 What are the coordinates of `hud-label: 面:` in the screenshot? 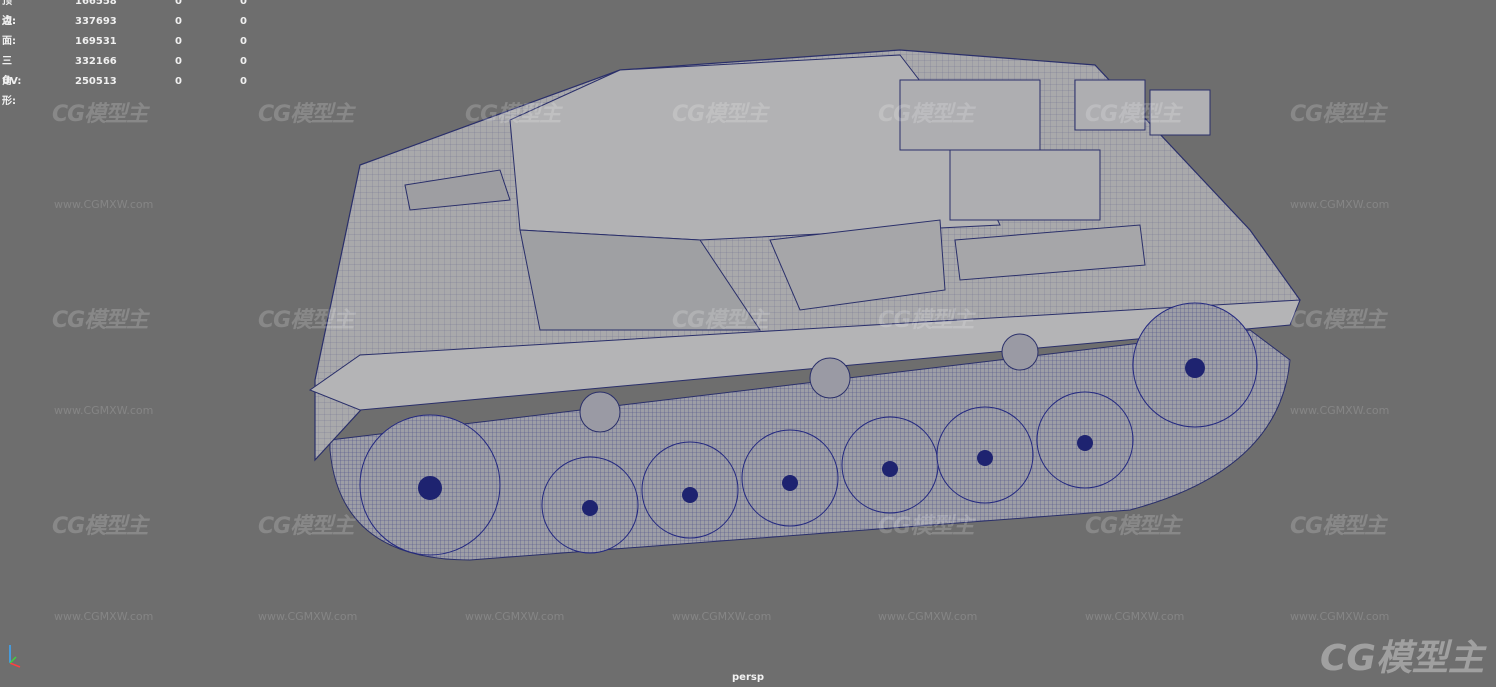 It's located at (9, 41).